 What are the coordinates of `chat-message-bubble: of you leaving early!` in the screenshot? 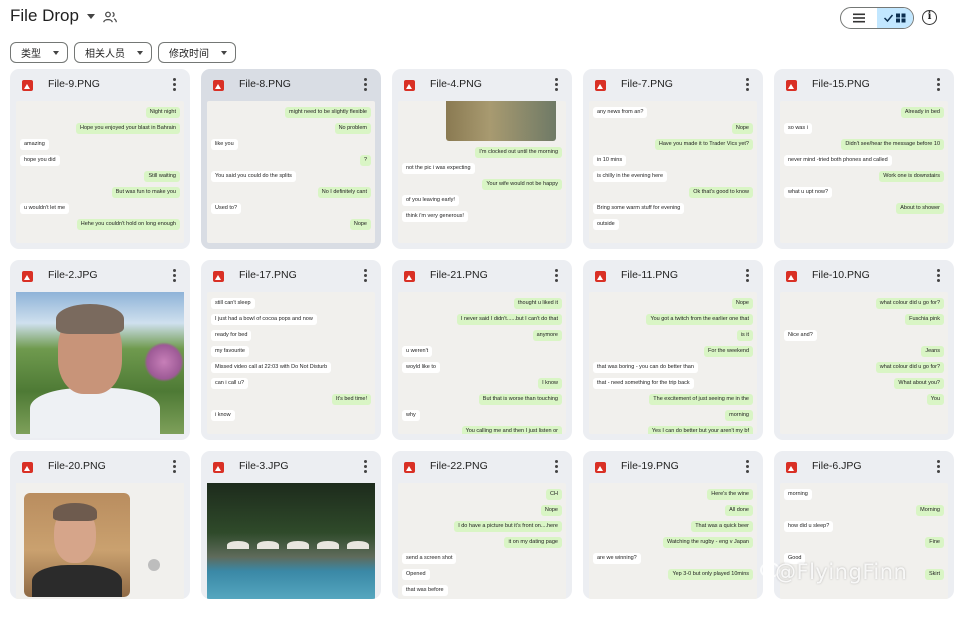 It's located at (430, 200).